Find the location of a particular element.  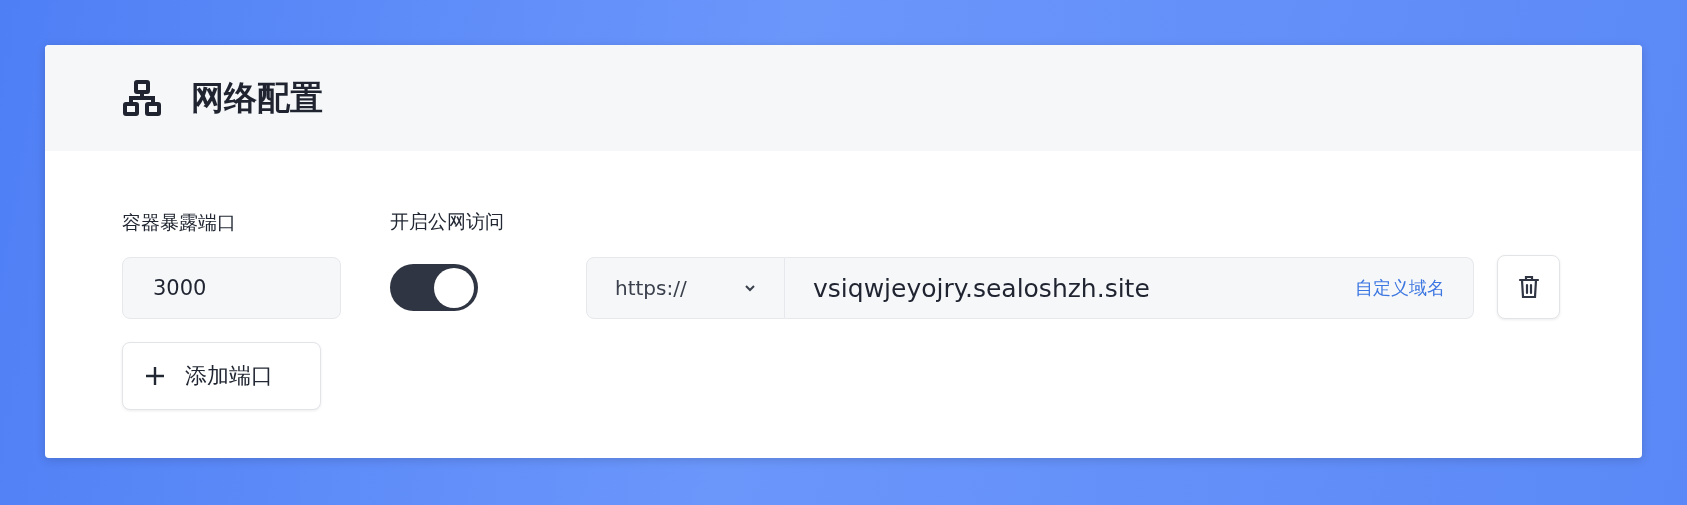

port-label: 容器暴露端口 is located at coordinates (179, 222).